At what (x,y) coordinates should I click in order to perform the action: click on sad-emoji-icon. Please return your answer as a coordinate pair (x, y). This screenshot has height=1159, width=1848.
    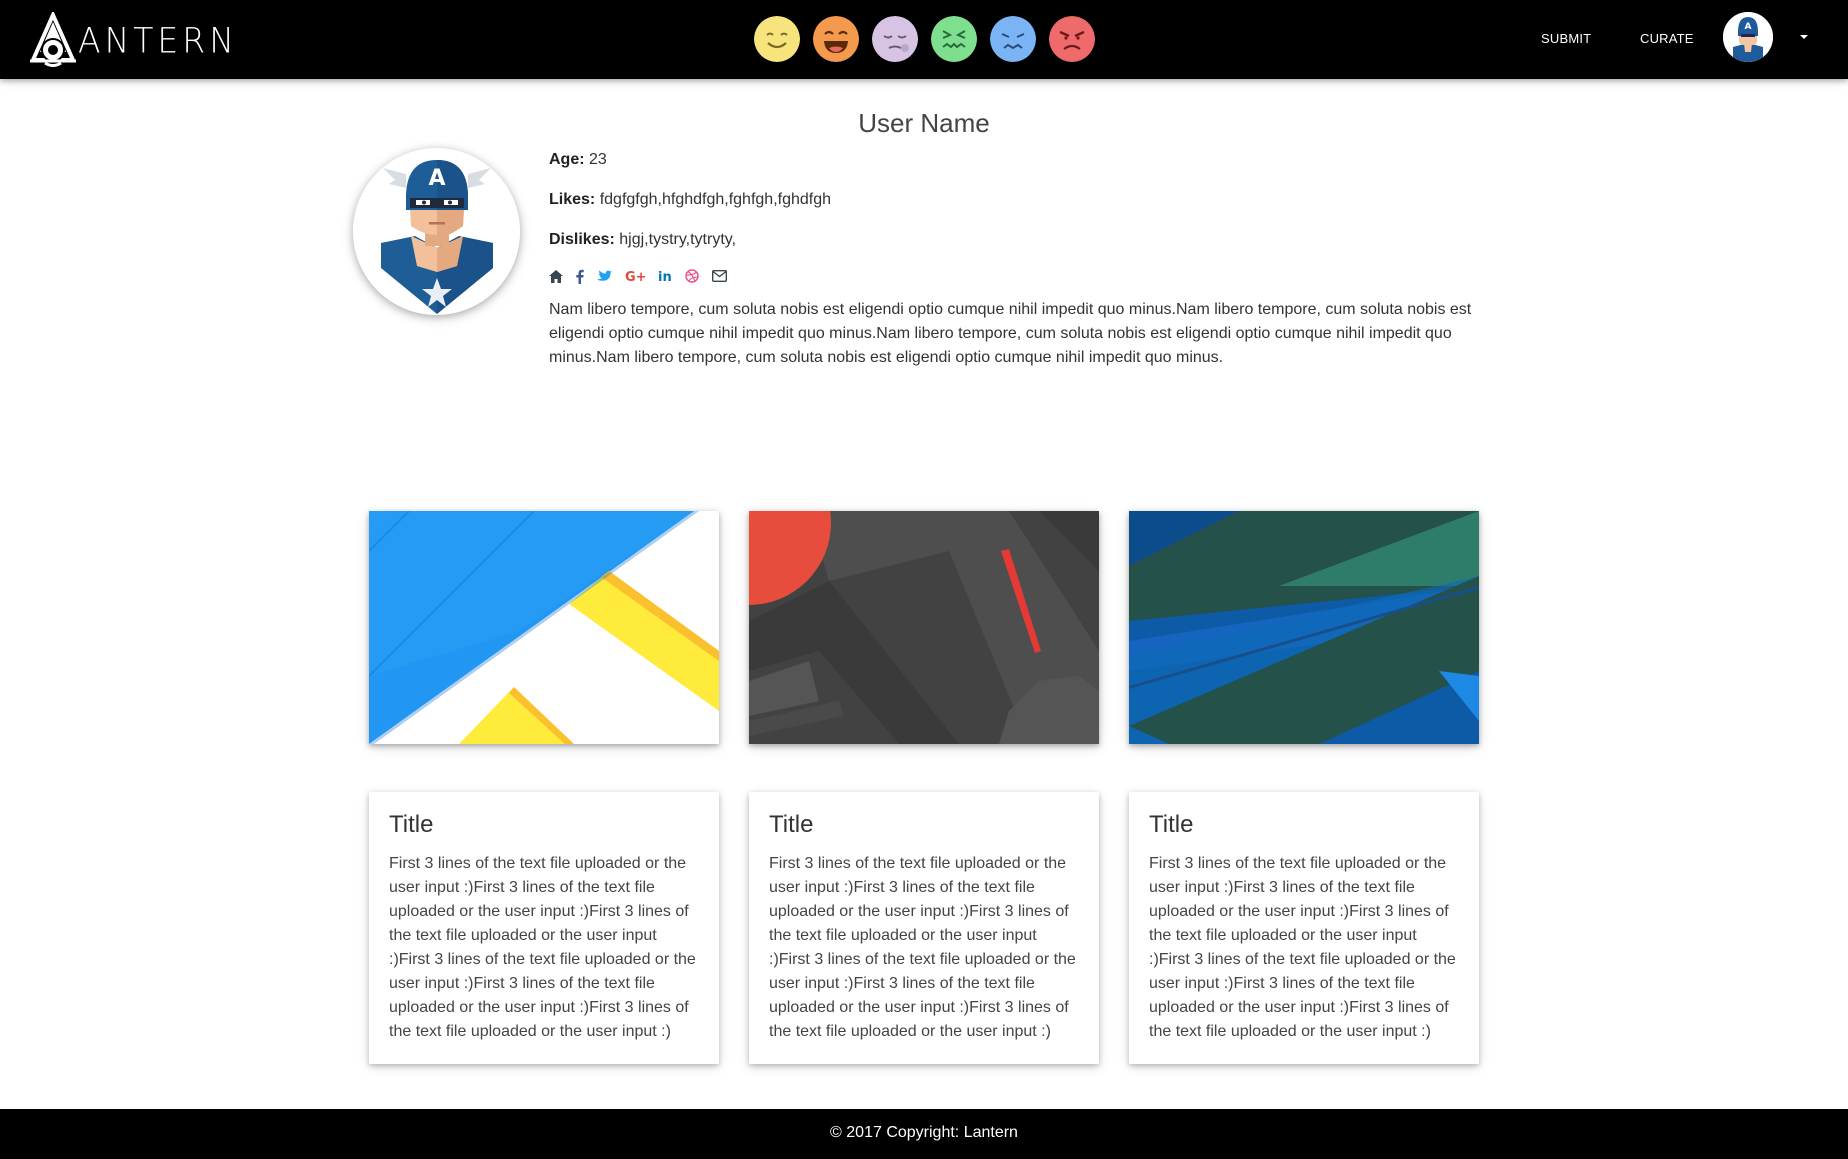
    Looking at the image, I should click on (1013, 39).